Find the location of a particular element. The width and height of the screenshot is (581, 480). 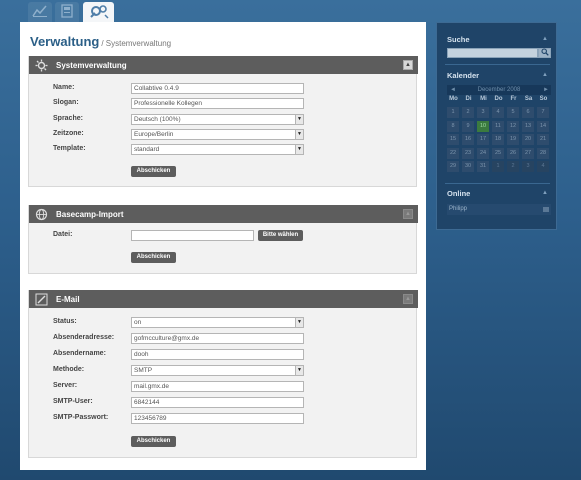

calendar-day: 31 is located at coordinates (483, 166).